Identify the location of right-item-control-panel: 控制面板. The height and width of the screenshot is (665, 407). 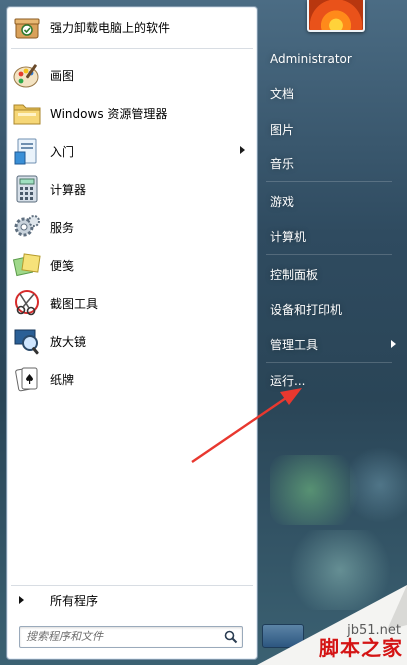
(333, 274).